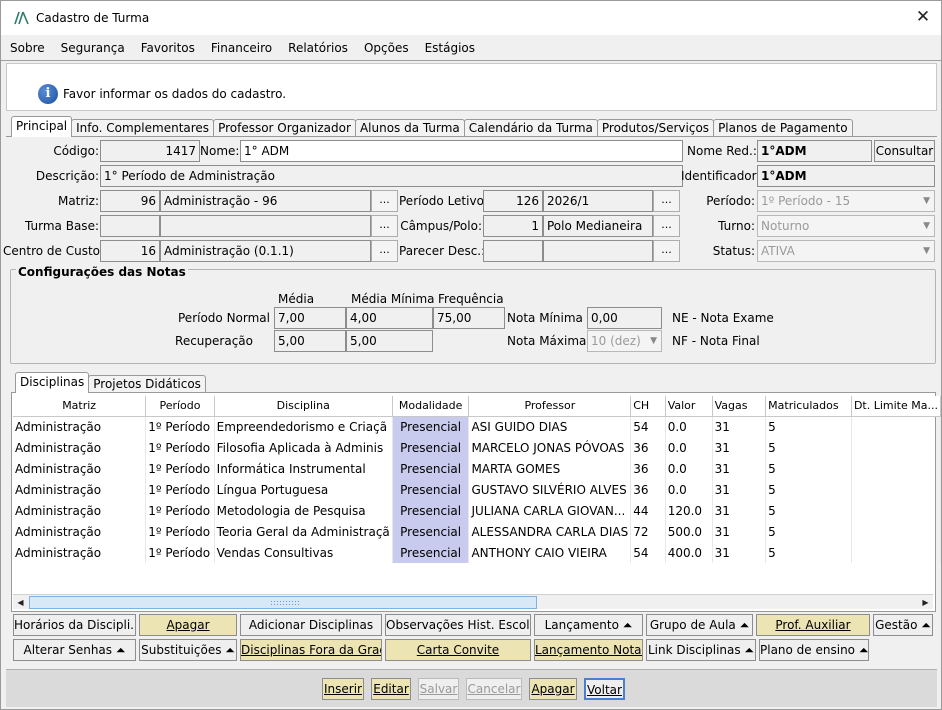 Image resolution: width=942 pixels, height=710 pixels. I want to click on col-header-valor: Valor, so click(689, 406).